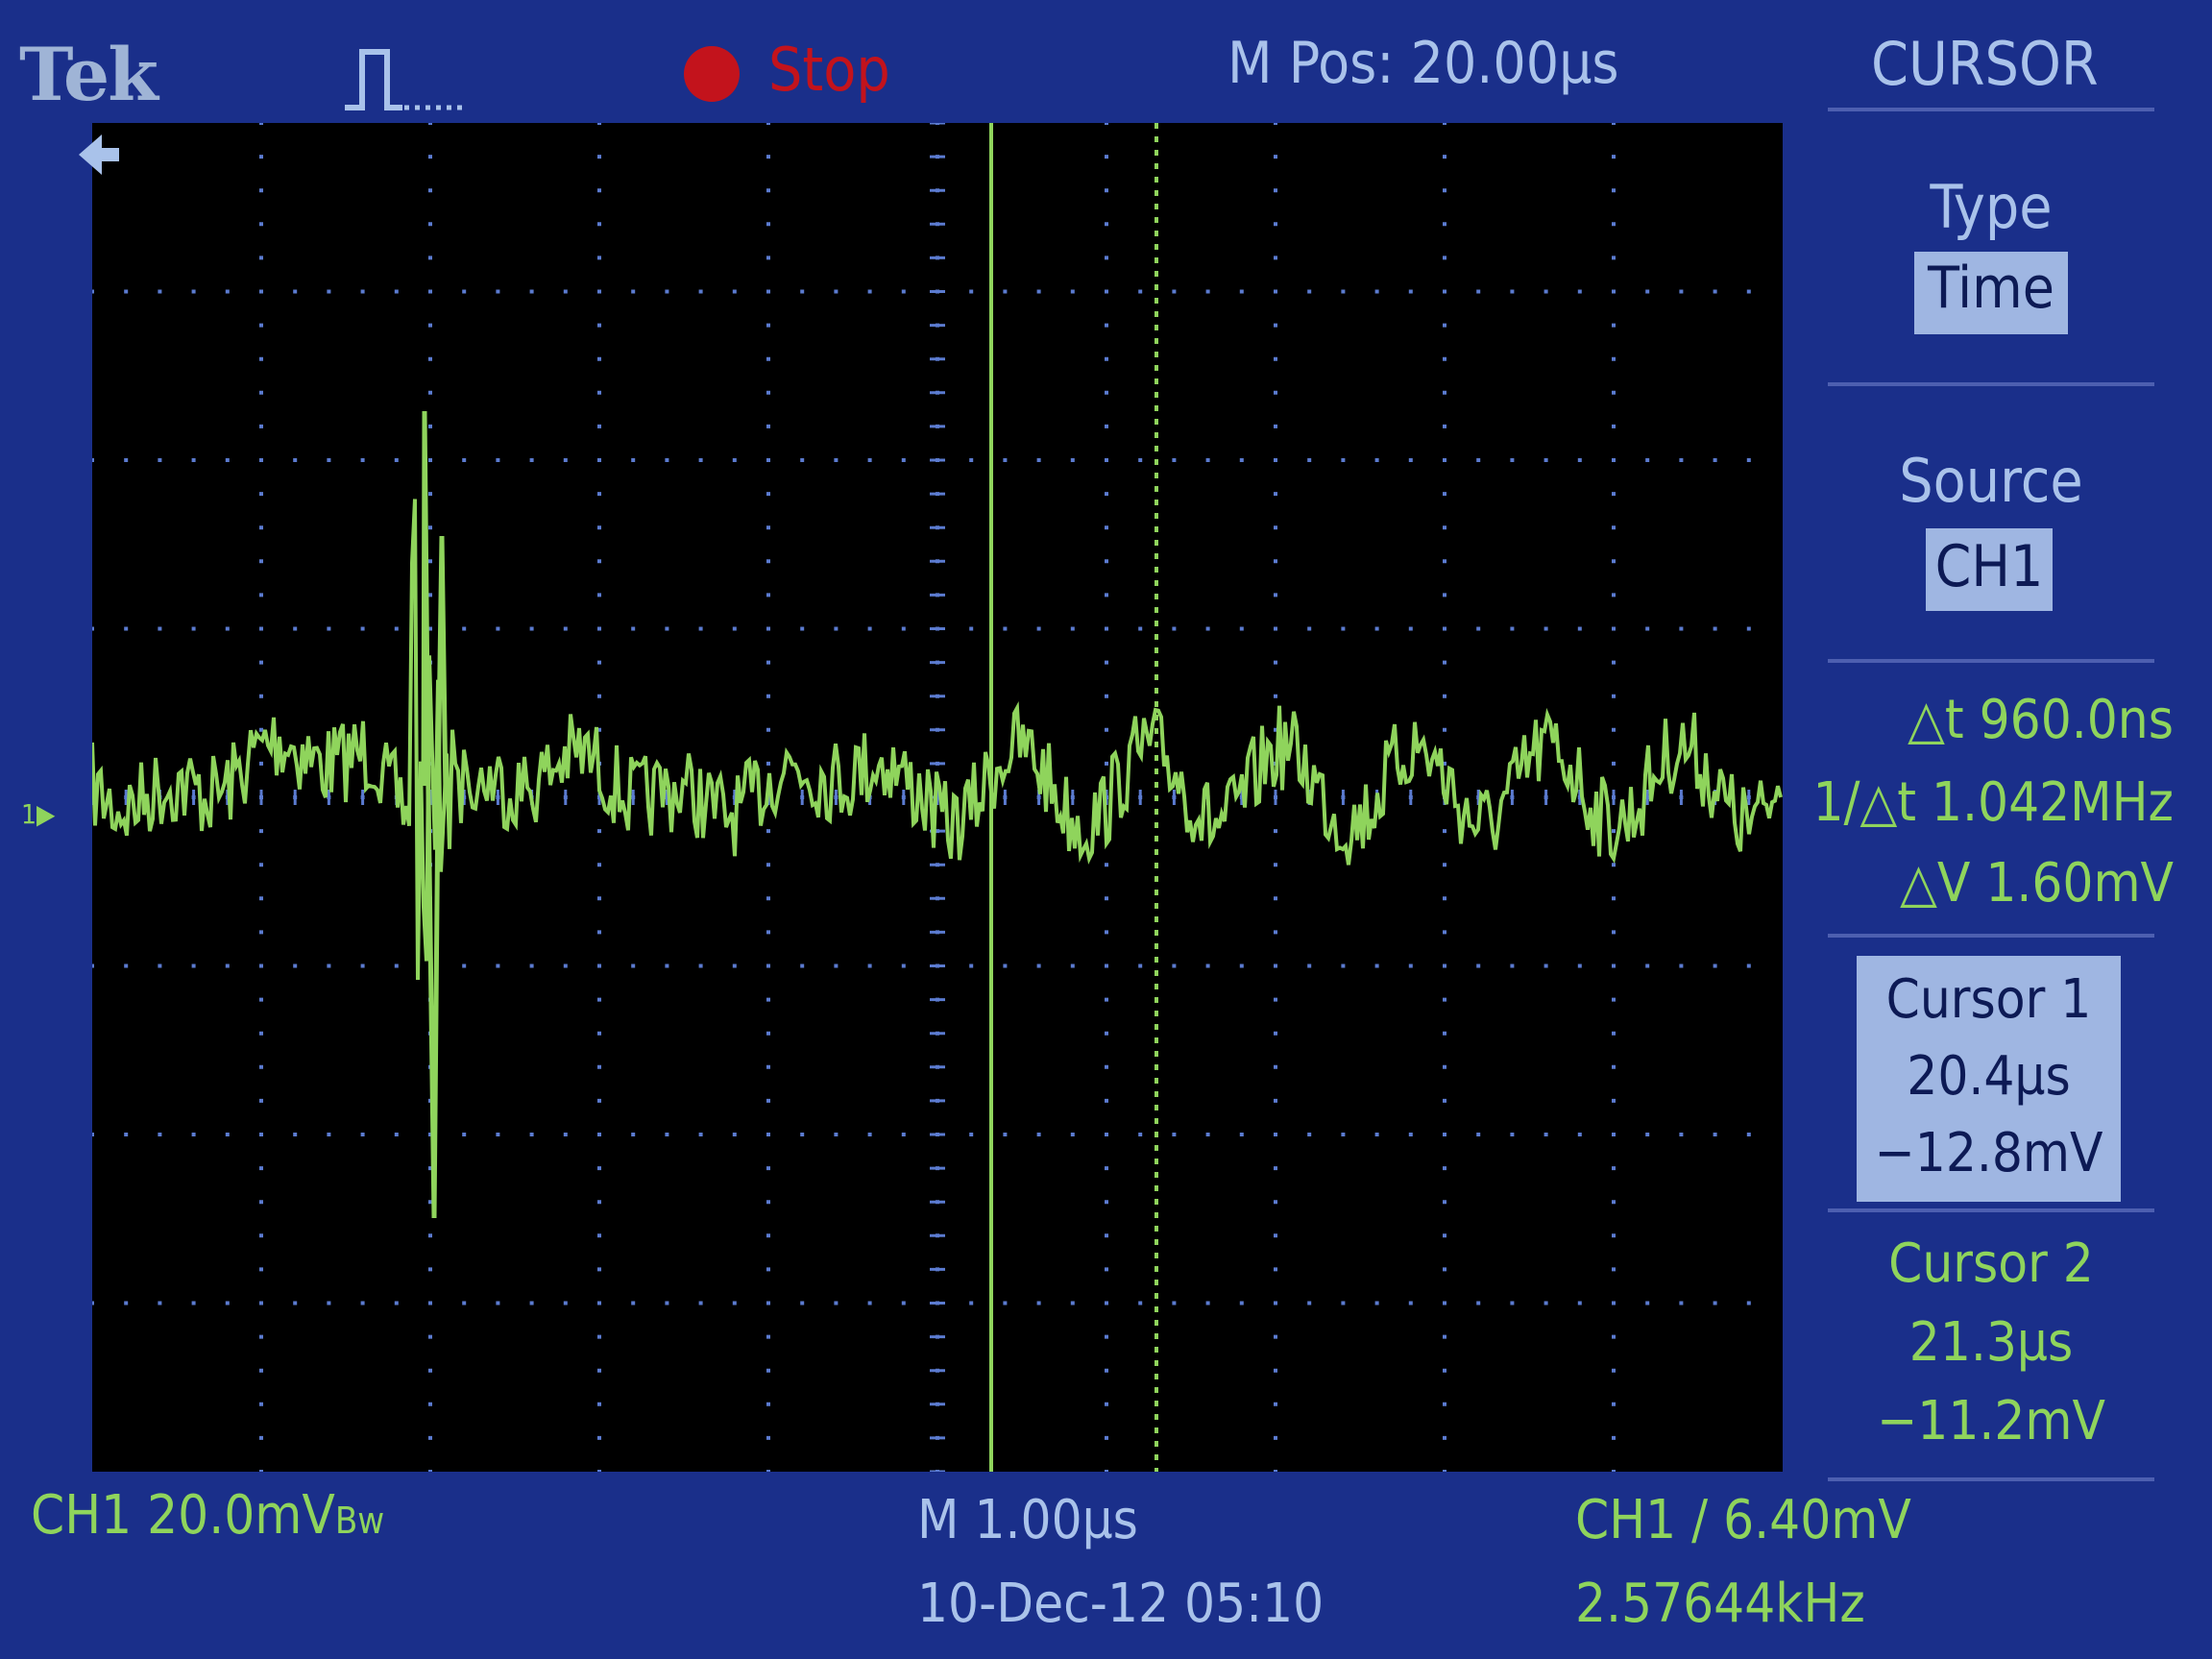 The image size is (2212, 1659). I want to click on horizontal-position-readout: M Pos: 20.00µs, so click(1423, 64).